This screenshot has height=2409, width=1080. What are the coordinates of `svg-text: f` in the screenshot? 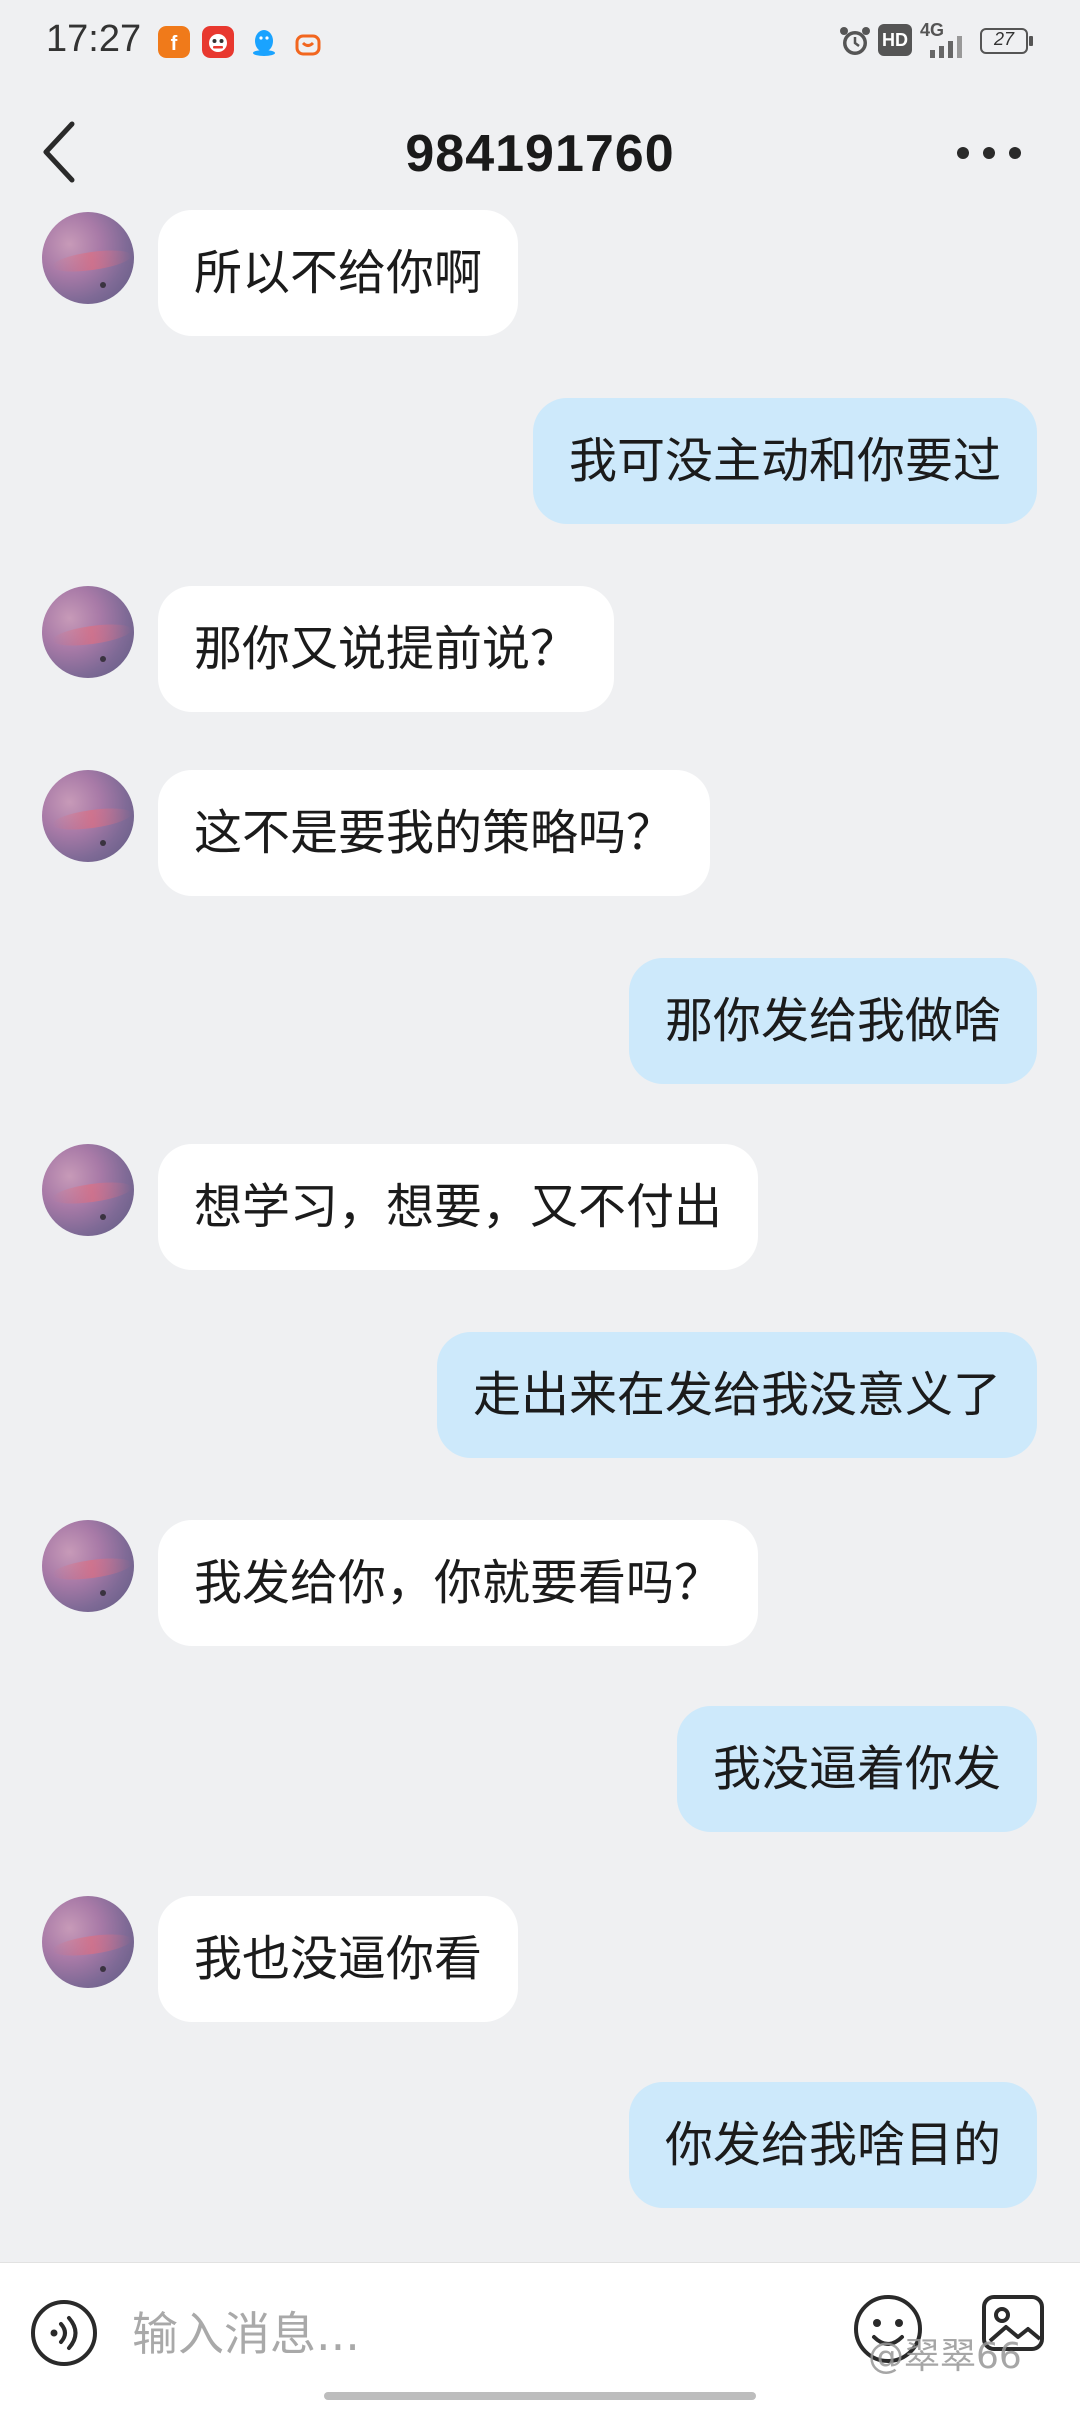 It's located at (174, 44).